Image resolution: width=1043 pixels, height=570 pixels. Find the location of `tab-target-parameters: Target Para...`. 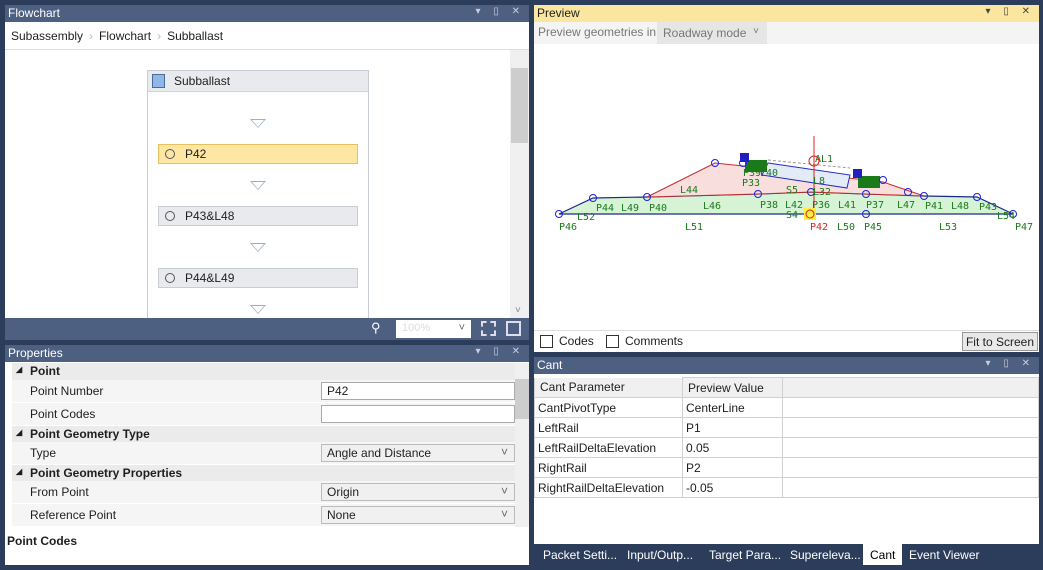

tab-target-parameters: Target Para... is located at coordinates (745, 554).